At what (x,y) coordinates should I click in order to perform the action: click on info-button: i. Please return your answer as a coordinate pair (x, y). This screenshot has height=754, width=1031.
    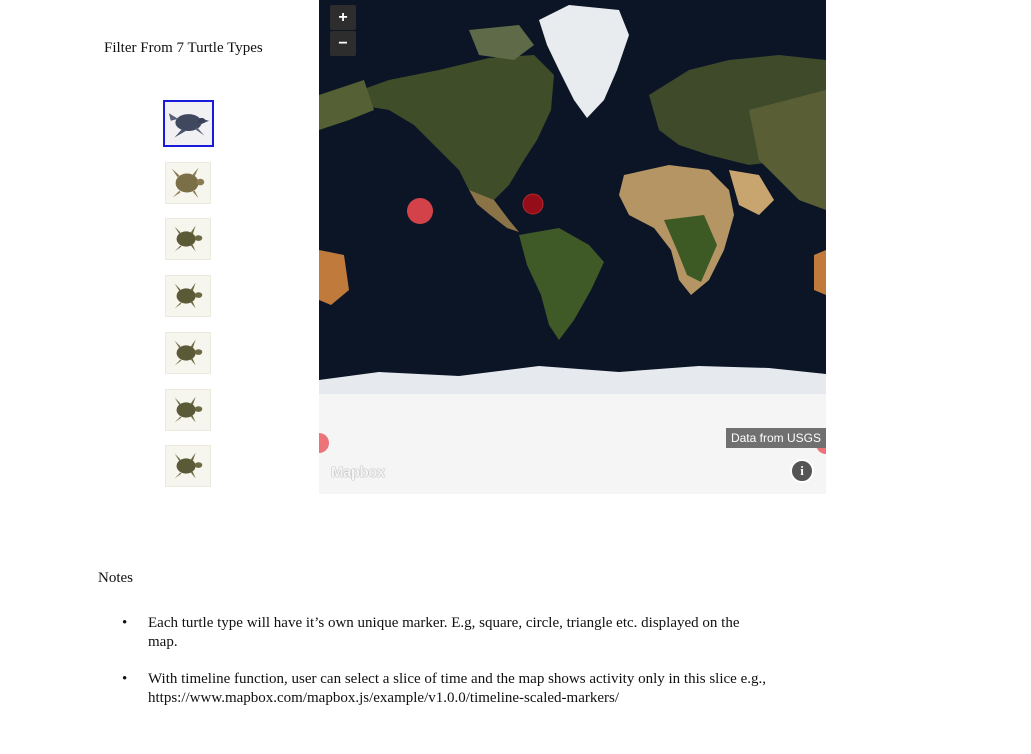
    Looking at the image, I should click on (802, 471).